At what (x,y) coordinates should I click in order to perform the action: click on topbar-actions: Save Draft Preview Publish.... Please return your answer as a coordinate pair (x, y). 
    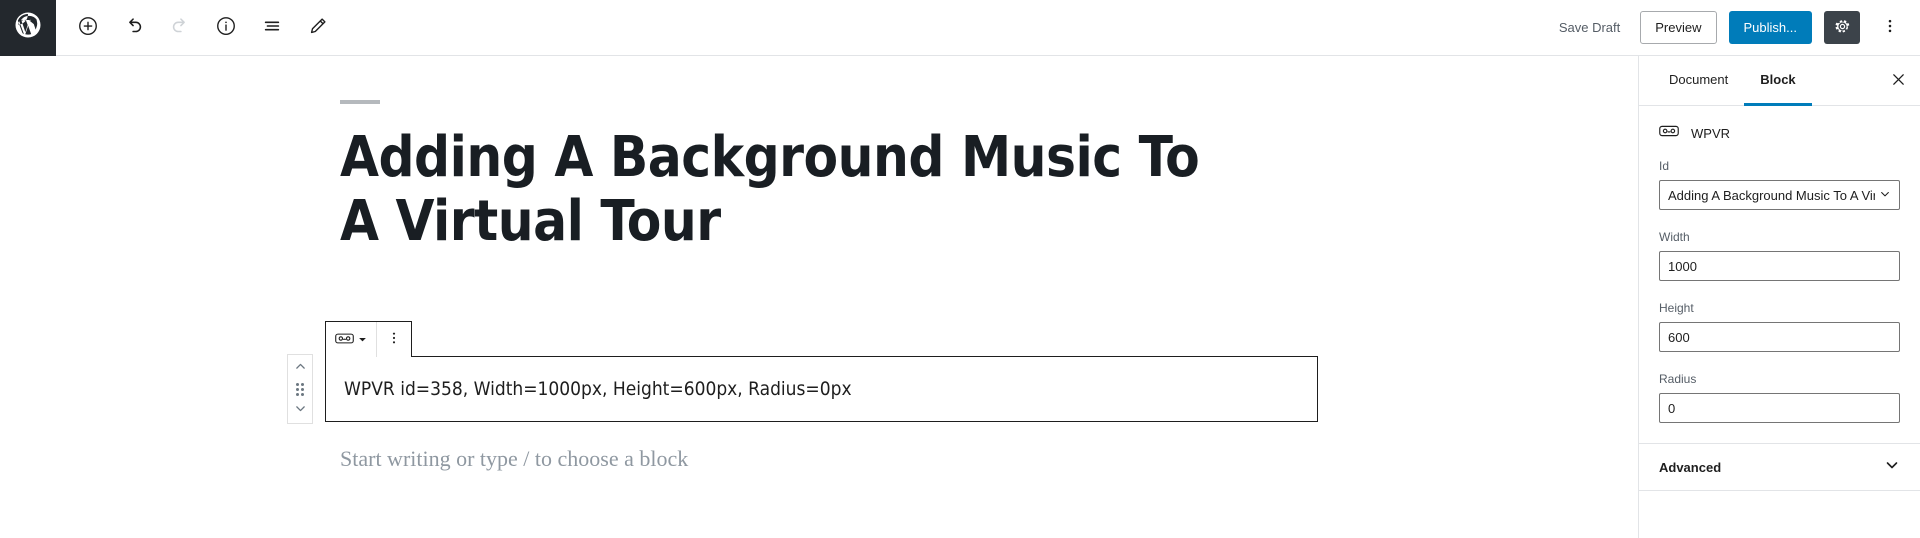
    Looking at the image, I should click on (1735, 28).